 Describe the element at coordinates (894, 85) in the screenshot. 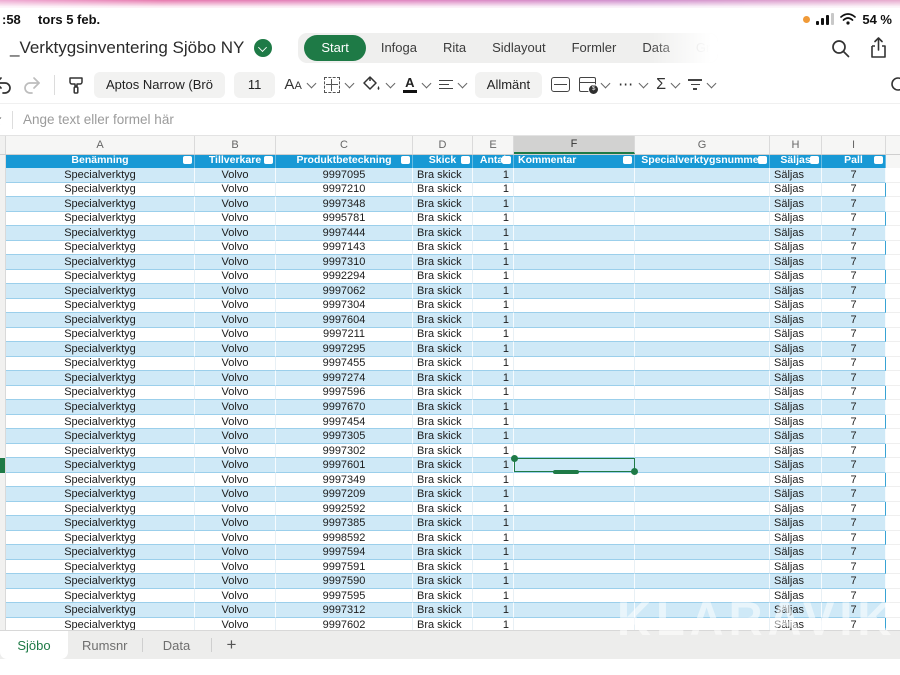

I see `find-button` at that location.